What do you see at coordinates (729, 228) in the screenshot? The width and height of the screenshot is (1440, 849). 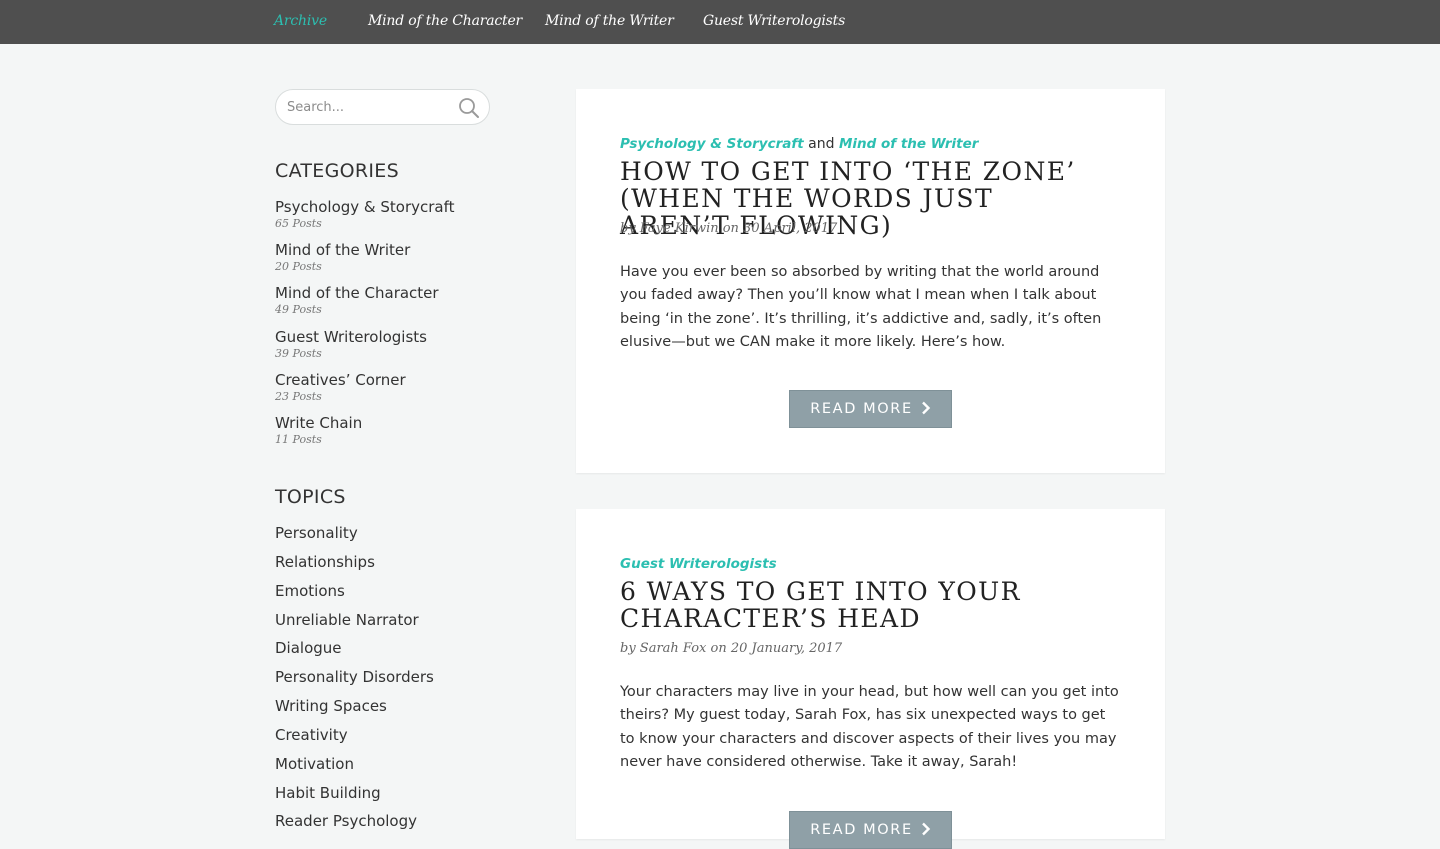 I see `post-byline: by Faye Kirwin on 30 April, 2017` at bounding box center [729, 228].